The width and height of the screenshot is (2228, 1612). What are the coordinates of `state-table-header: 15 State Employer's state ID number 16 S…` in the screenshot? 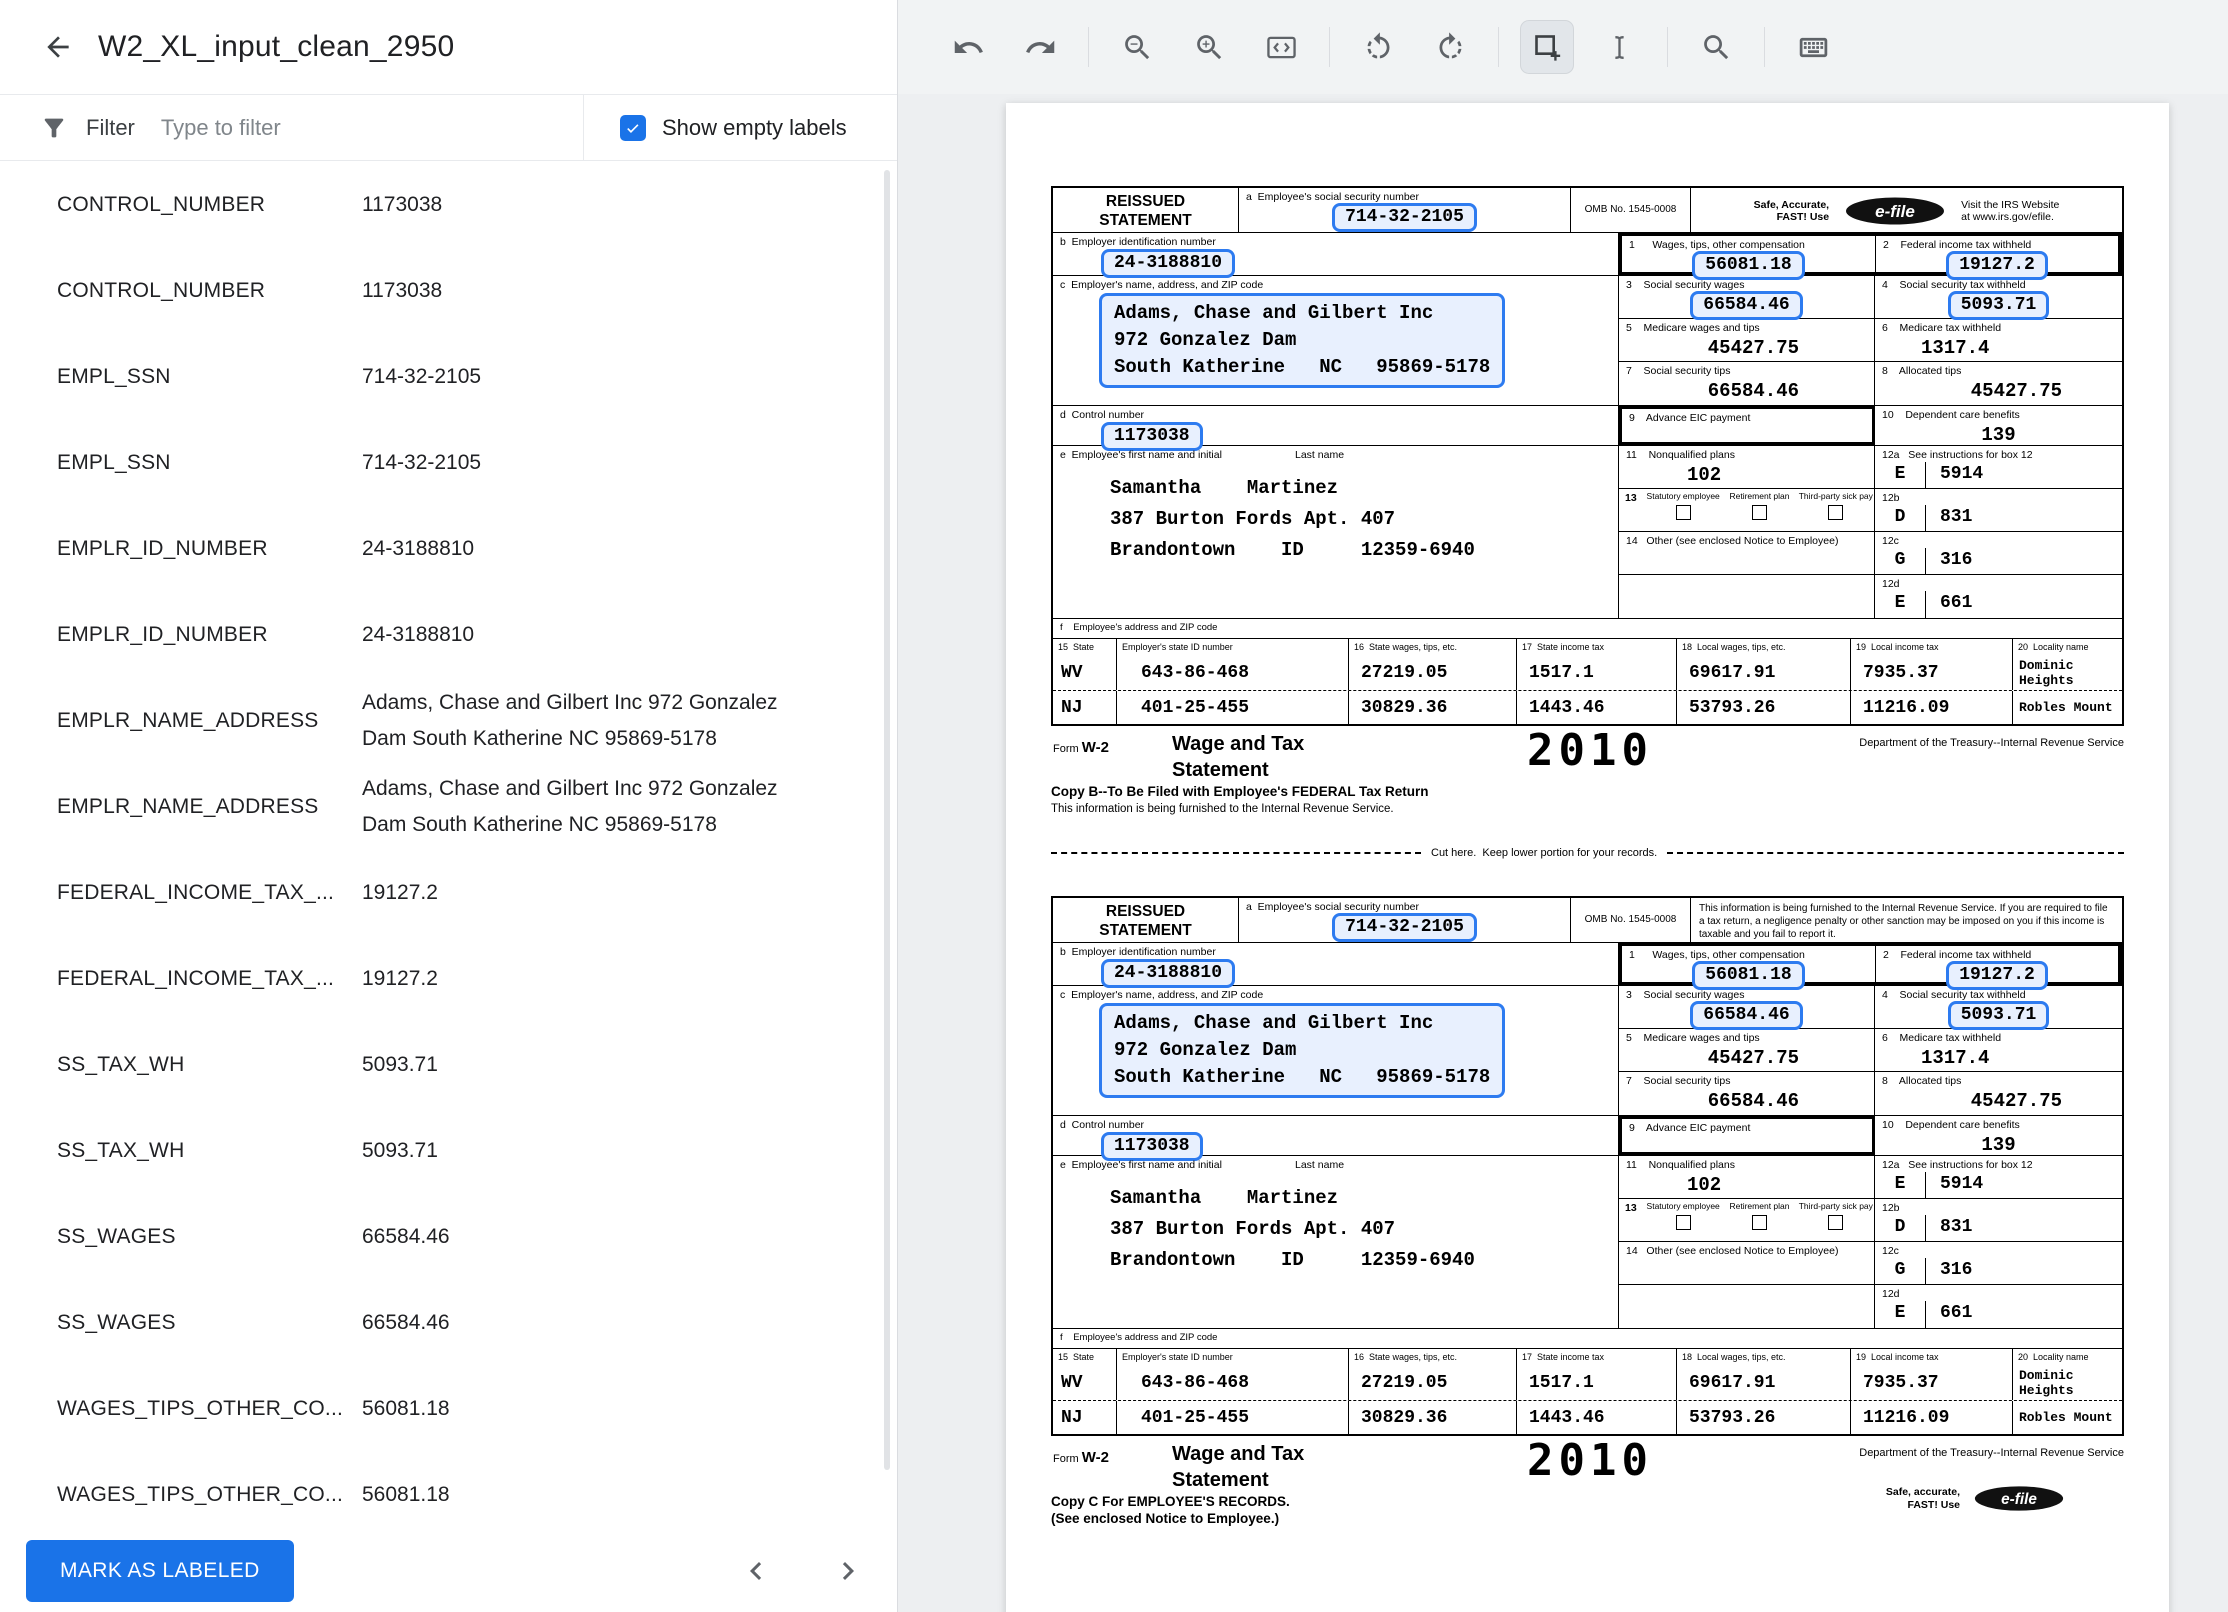 It's located at (1587, 1357).